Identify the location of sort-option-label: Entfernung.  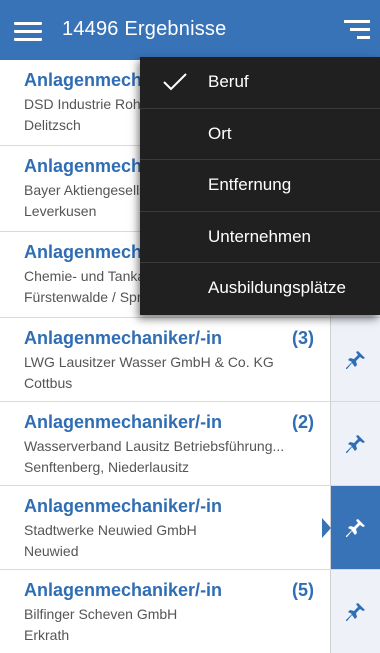
(250, 185).